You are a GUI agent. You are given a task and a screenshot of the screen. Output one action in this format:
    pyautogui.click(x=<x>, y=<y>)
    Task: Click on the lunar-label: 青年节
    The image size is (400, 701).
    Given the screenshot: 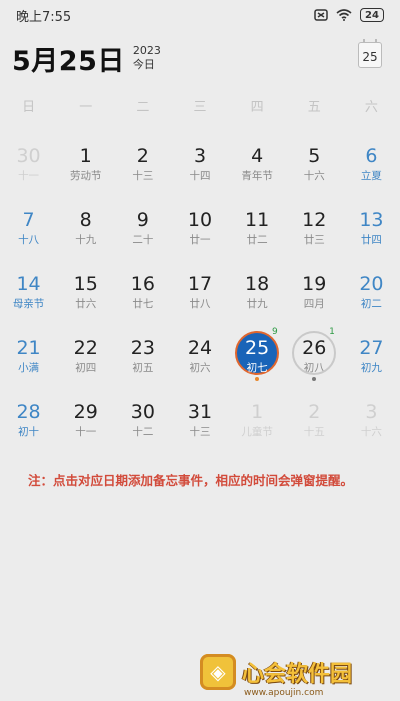 What is the action you would take?
    pyautogui.click(x=257, y=176)
    